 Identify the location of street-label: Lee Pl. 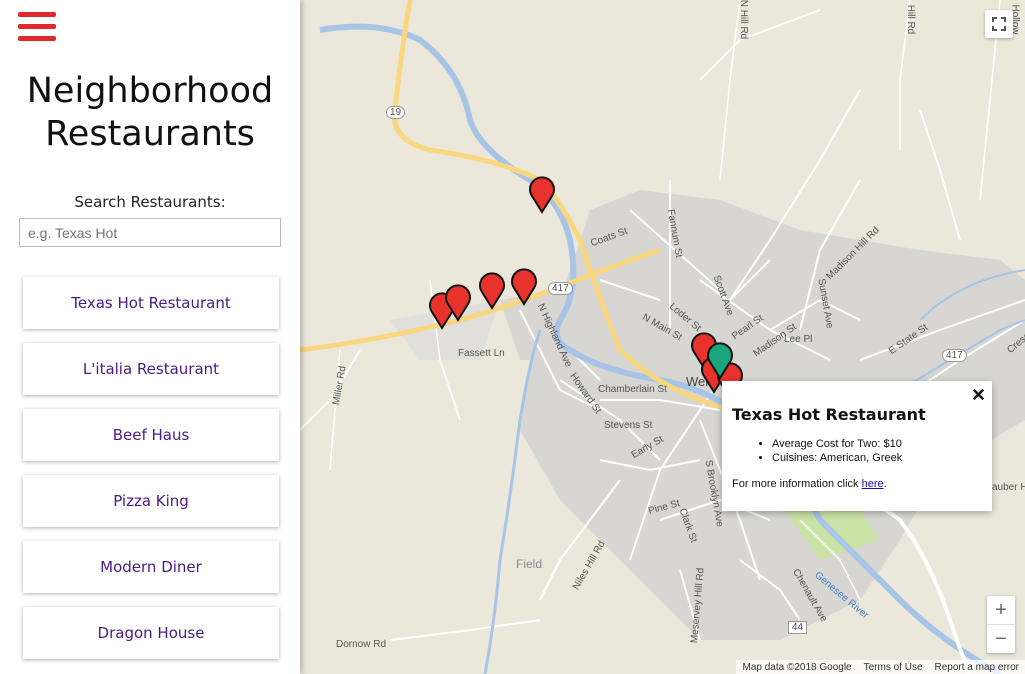
(798, 339).